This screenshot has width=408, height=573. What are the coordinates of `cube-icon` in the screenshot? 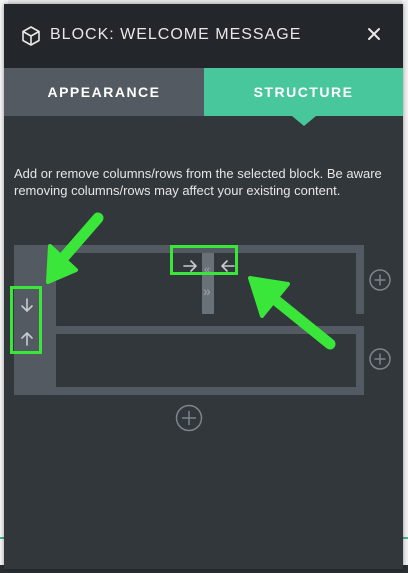 It's located at (31, 36).